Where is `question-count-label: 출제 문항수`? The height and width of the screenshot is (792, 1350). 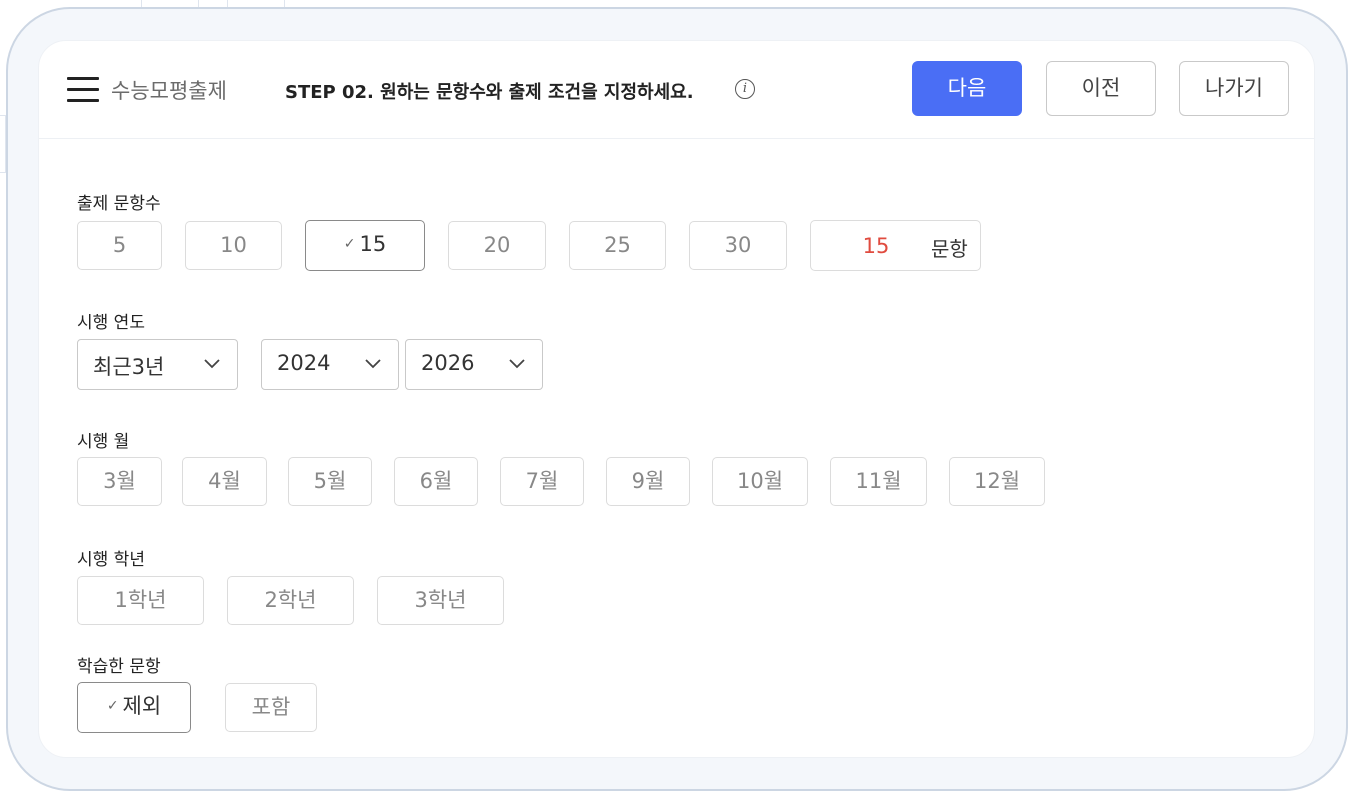
question-count-label: 출제 문항수 is located at coordinates (119, 204).